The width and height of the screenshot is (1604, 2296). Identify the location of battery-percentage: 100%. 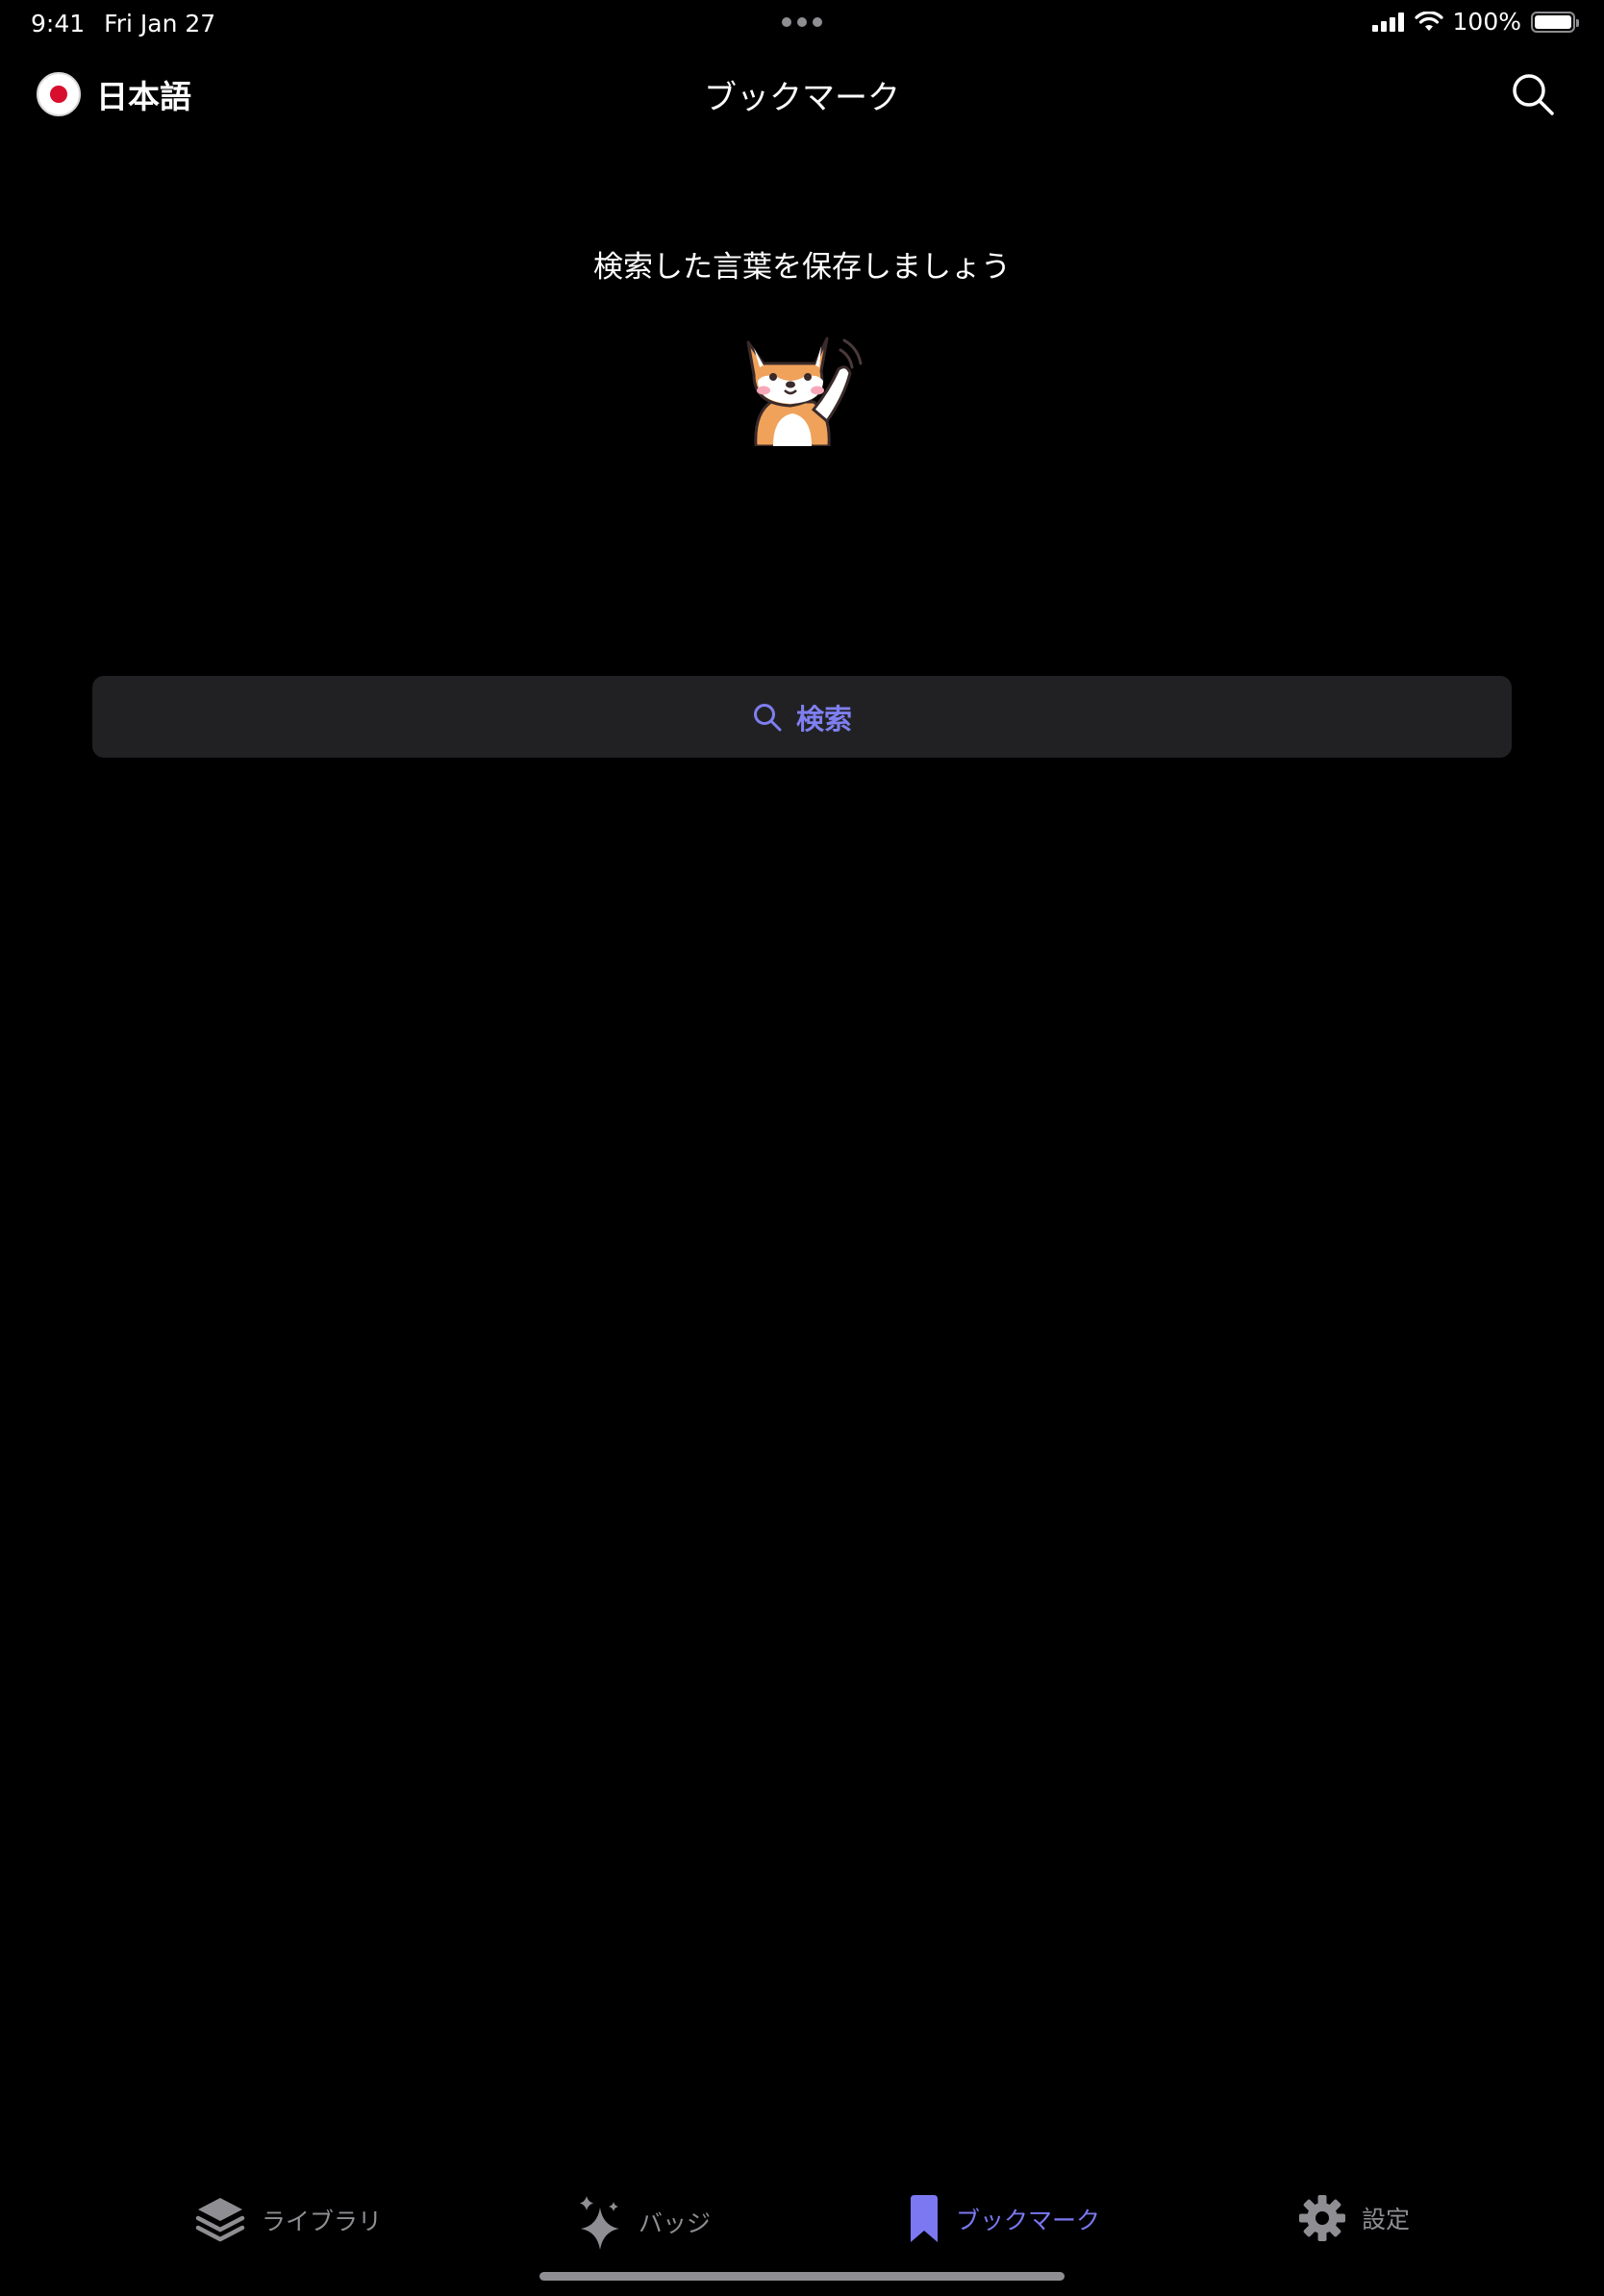
(1486, 22).